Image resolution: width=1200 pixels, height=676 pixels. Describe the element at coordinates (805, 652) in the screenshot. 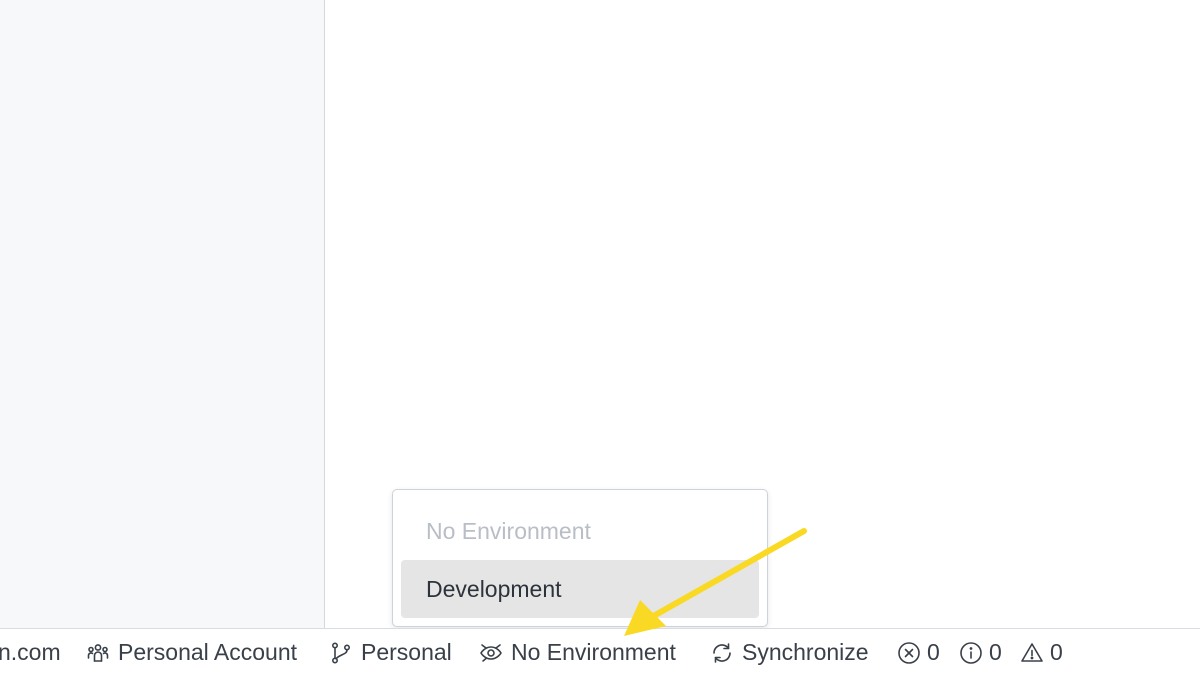

I see `synchronize-label: Synchronize` at that location.